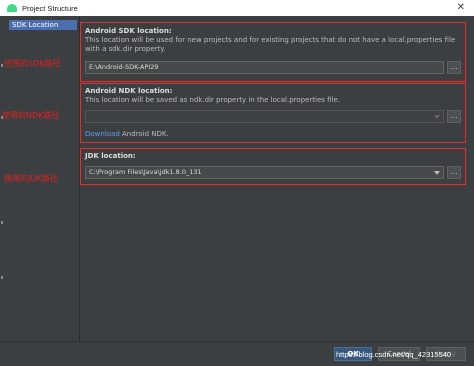  What do you see at coordinates (43, 25) in the screenshot?
I see `sidebar-item-sdk-location: SDK Location` at bounding box center [43, 25].